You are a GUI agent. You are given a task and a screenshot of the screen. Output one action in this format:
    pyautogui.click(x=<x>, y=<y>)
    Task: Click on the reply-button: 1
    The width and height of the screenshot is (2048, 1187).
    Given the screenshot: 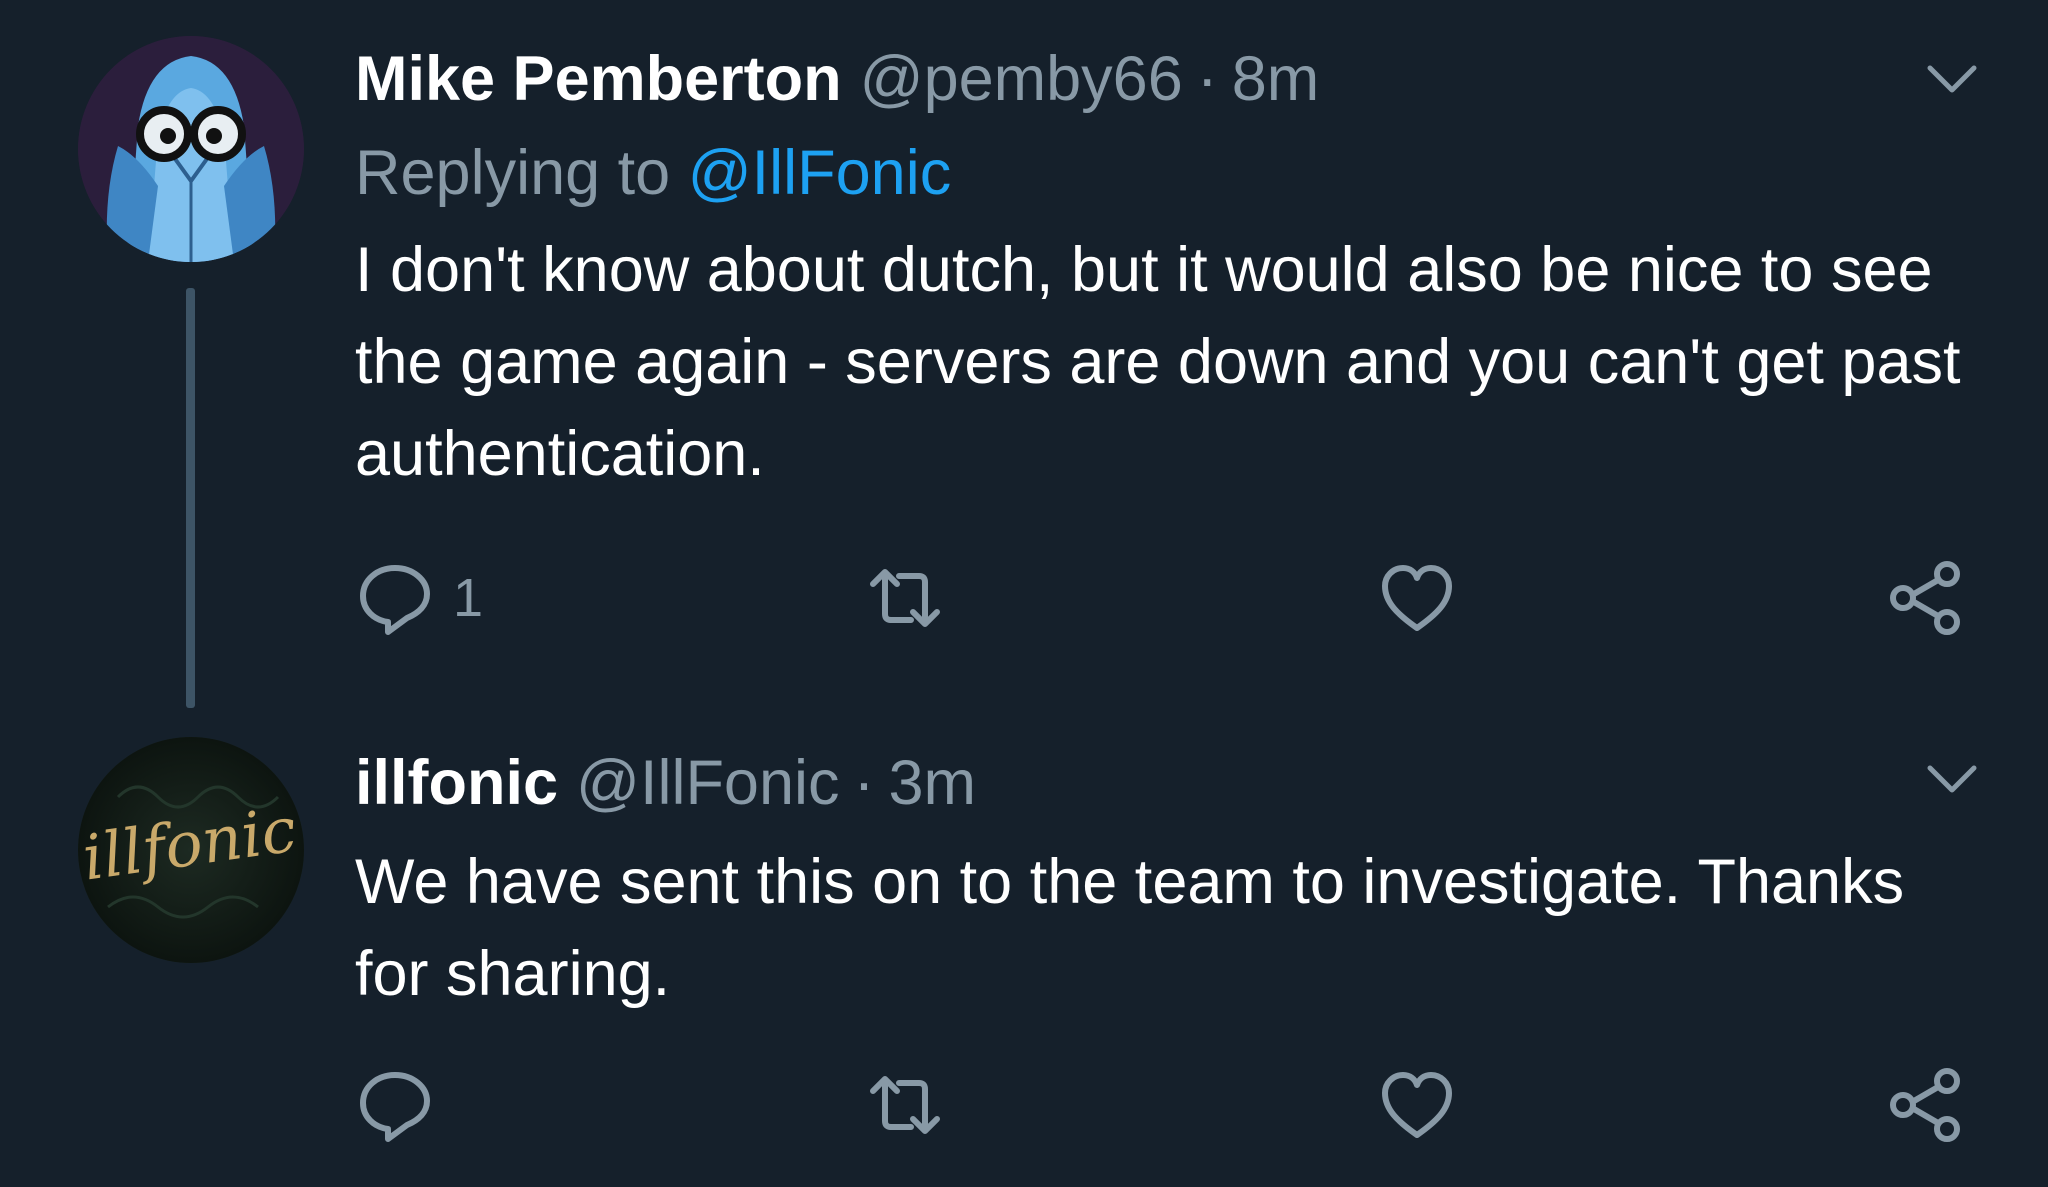 What is the action you would take?
    pyautogui.click(x=419, y=598)
    